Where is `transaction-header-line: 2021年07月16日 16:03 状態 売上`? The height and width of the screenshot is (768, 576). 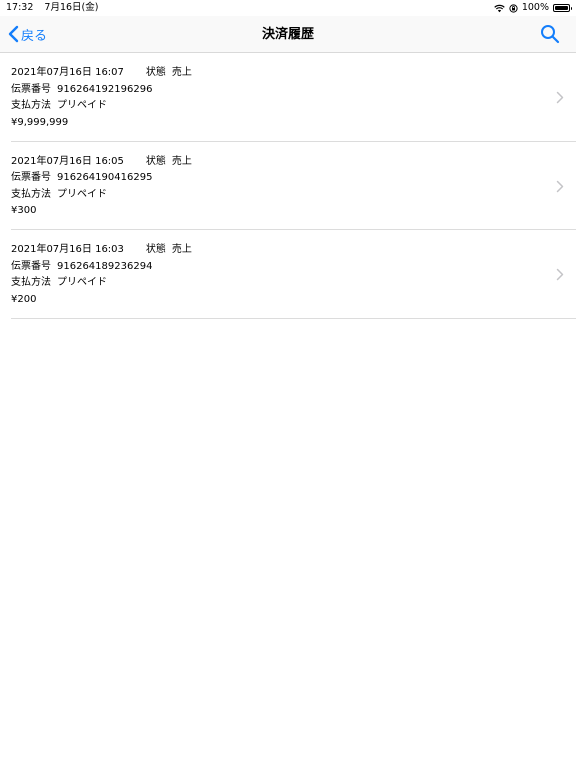 transaction-header-line: 2021年07月16日 16:03 状態 売上 is located at coordinates (101, 250).